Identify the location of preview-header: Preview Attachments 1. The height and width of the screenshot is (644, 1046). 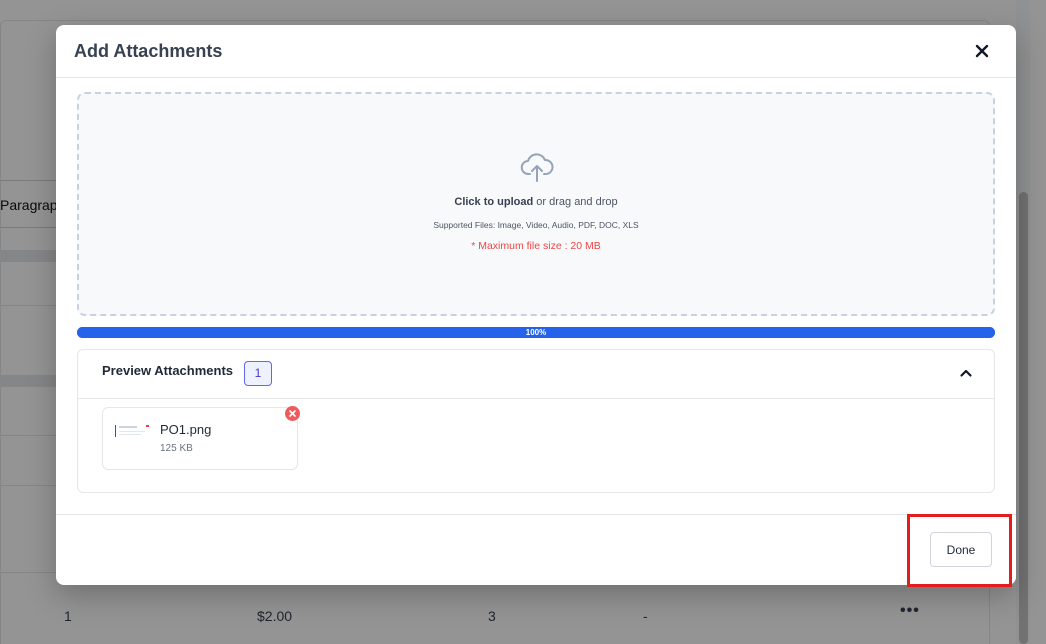
(536, 374).